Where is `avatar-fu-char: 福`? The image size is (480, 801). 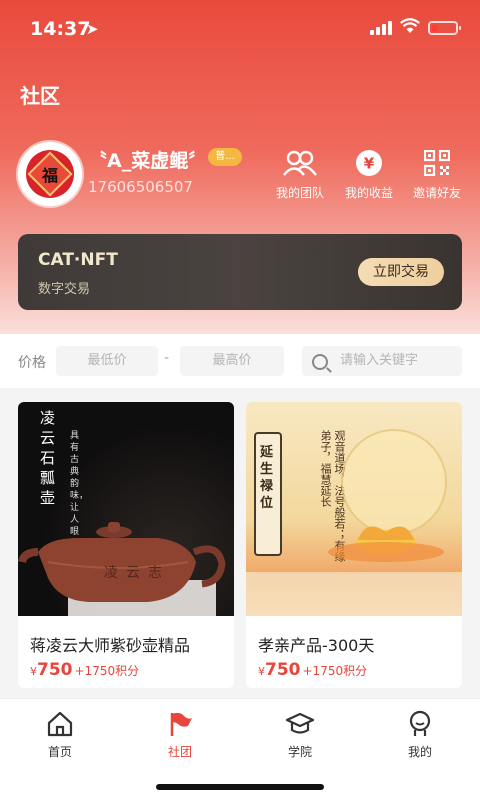 avatar-fu-char: 福 is located at coordinates (50, 175).